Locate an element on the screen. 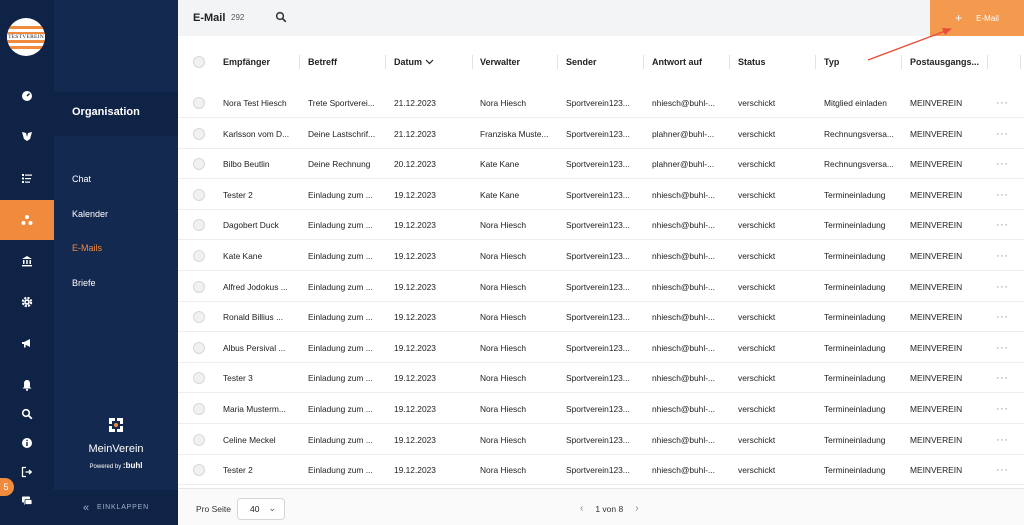 The image size is (1024, 525). cell-type: Termineinladung is located at coordinates (855, 194).